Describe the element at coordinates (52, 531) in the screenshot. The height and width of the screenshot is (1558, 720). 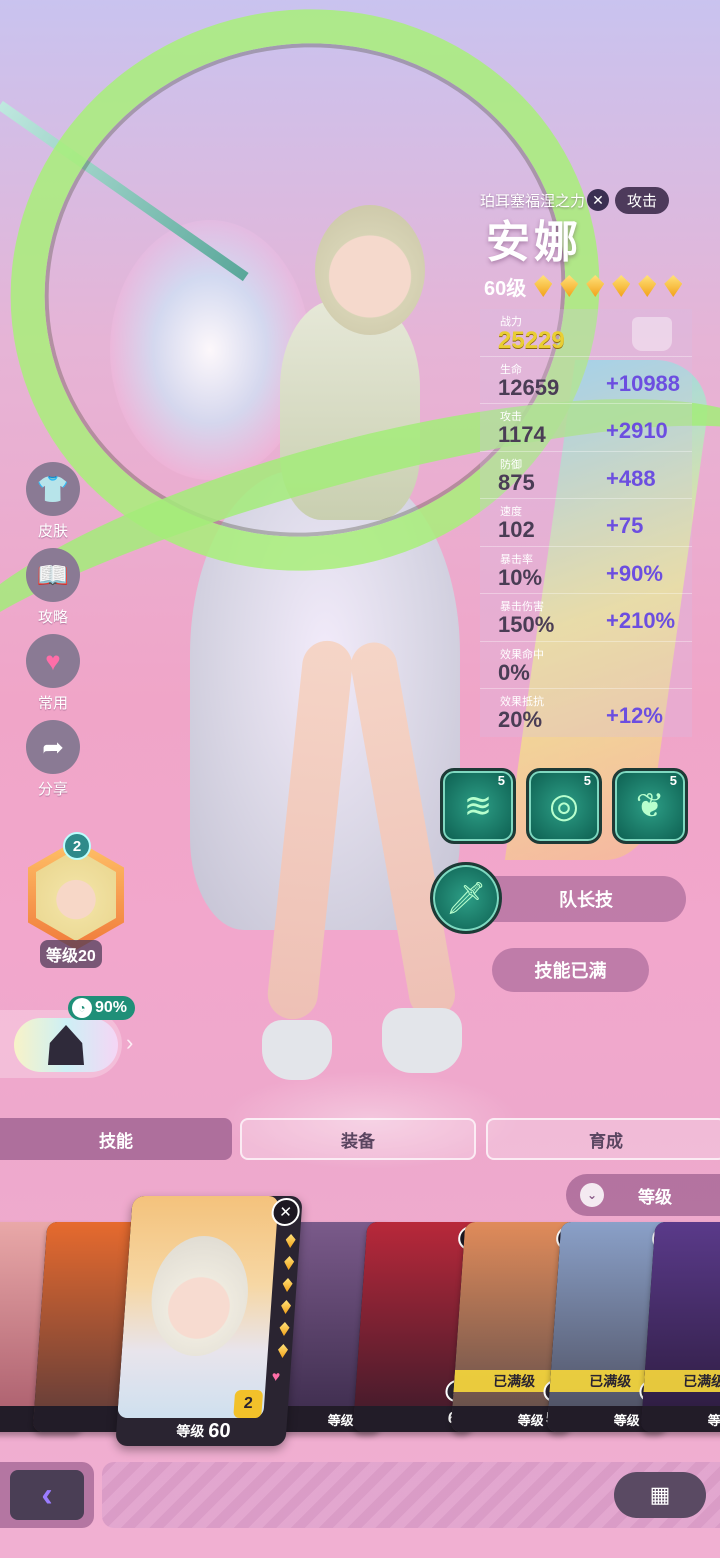
I see `skin-label: 皮肤` at that location.